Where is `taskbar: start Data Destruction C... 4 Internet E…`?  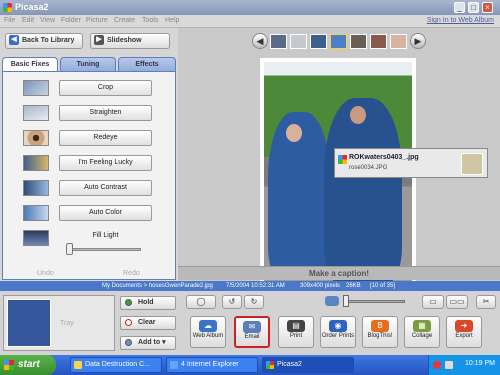 taskbar: start Data Destruction C... 4 Internet E… is located at coordinates (250, 365).